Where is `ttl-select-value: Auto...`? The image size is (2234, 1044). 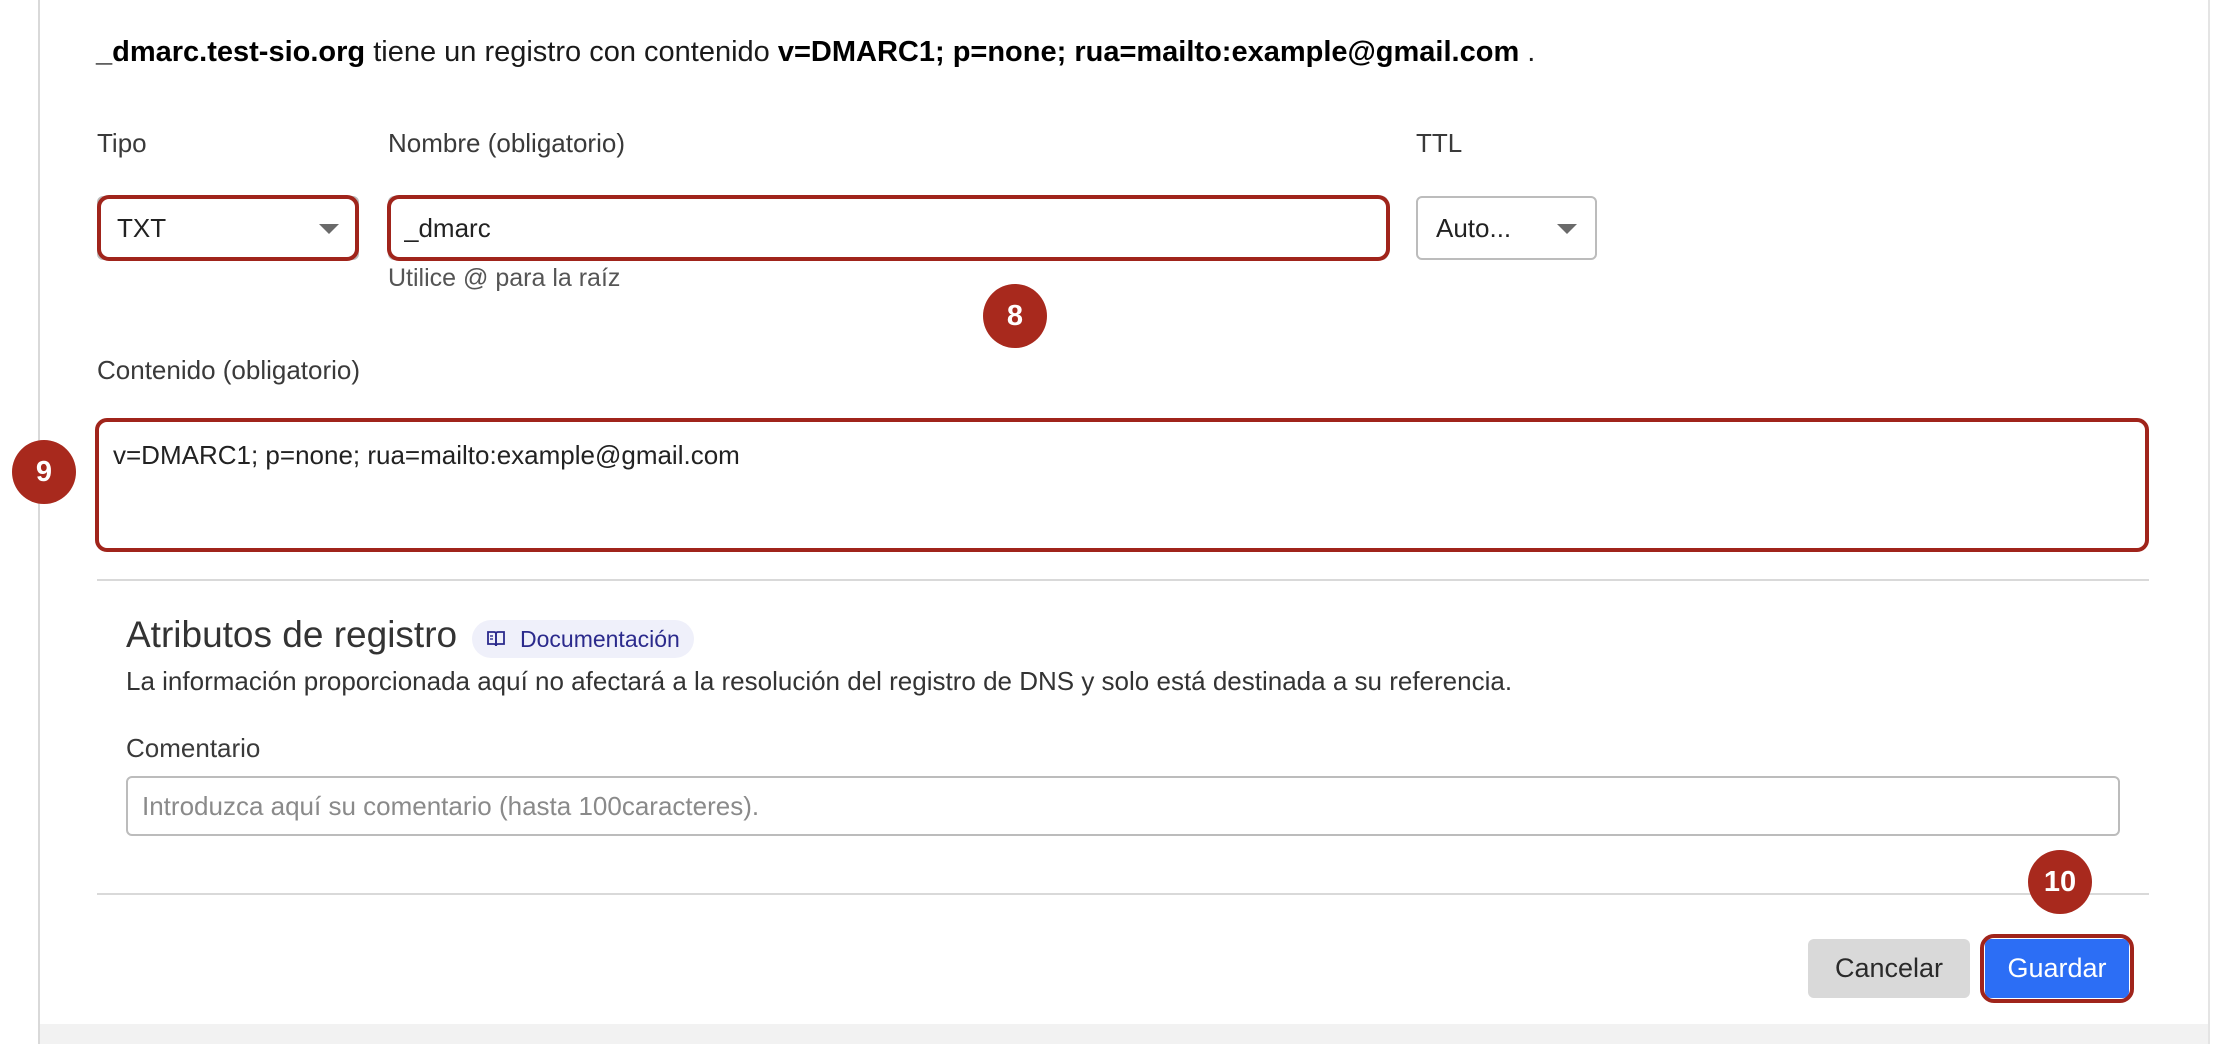
ttl-select-value: Auto... is located at coordinates (1474, 227).